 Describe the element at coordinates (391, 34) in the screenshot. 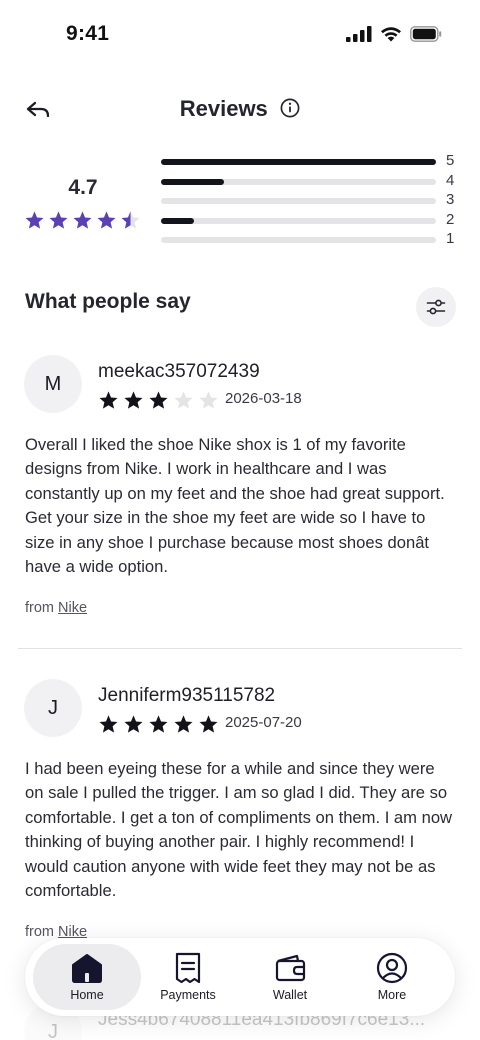

I see `wifi-icon` at that location.